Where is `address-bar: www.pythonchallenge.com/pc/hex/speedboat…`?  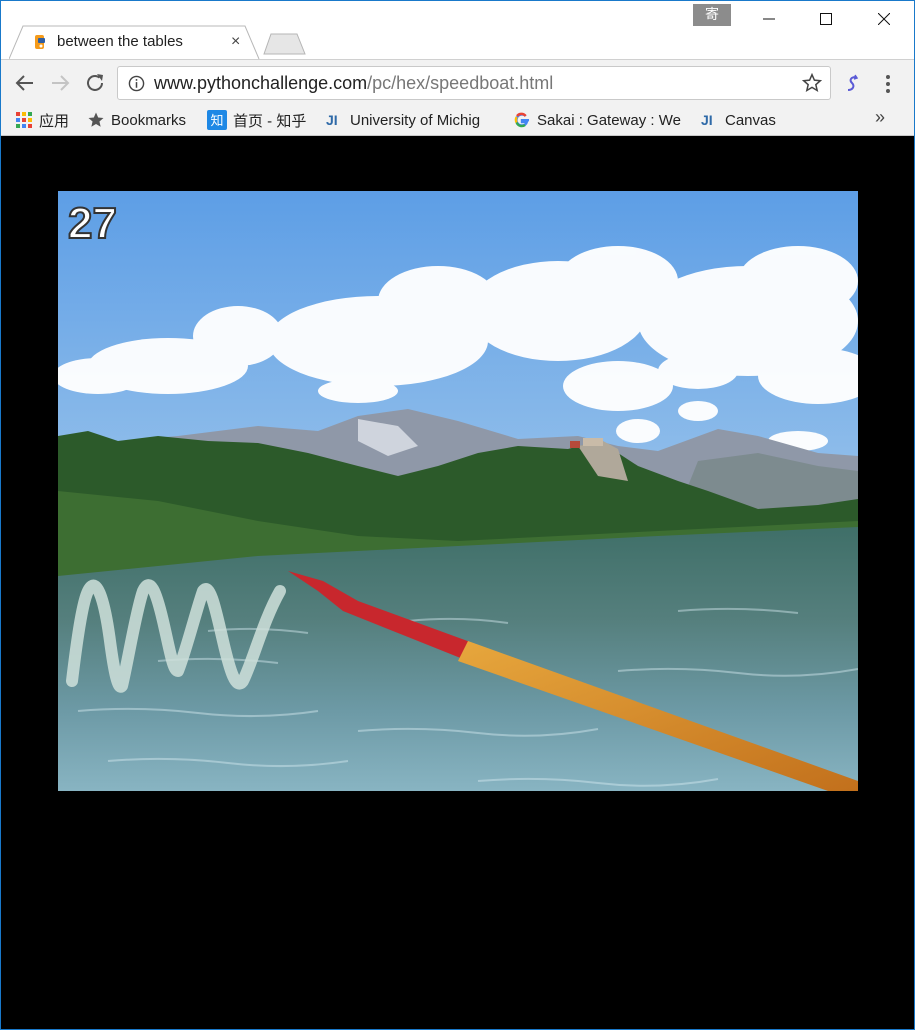 address-bar: www.pythonchallenge.com/pc/hex/speedboat… is located at coordinates (474, 83).